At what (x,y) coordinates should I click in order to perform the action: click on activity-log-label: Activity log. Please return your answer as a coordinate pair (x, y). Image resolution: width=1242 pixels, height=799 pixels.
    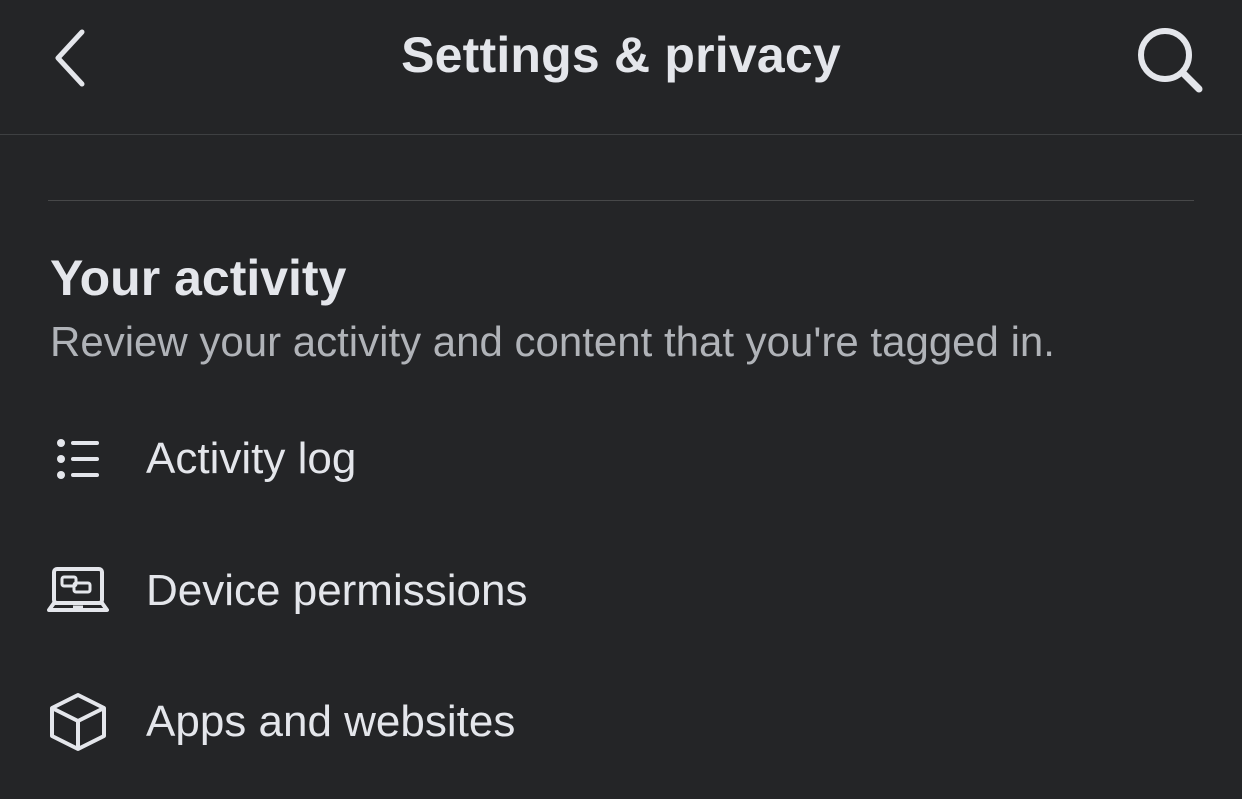
    Looking at the image, I should click on (251, 458).